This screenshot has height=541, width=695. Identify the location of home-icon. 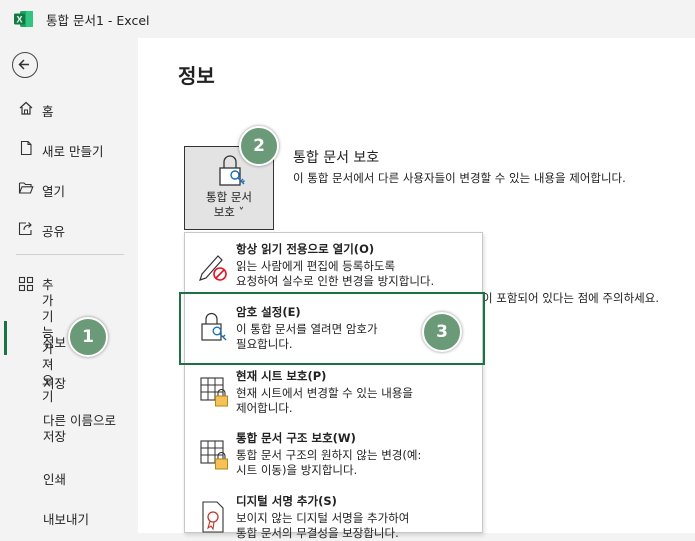
(26, 108).